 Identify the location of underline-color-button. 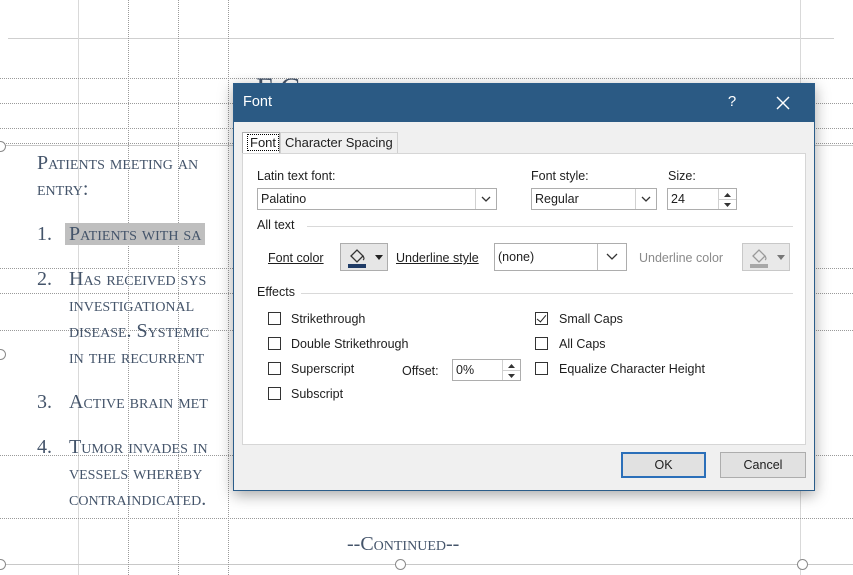
(766, 257).